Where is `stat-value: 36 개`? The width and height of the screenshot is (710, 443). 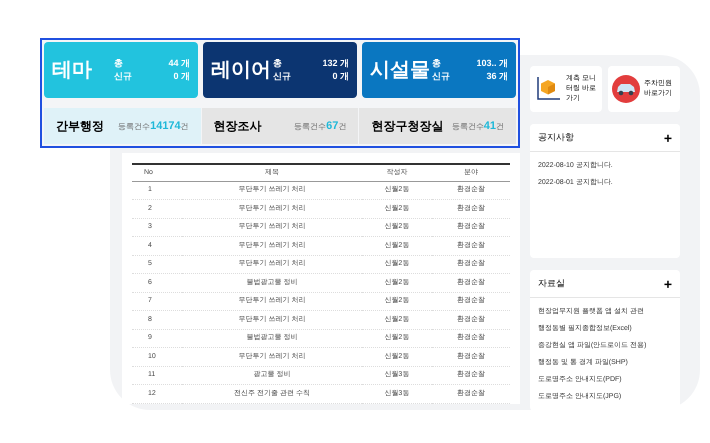
stat-value: 36 개 is located at coordinates (496, 76).